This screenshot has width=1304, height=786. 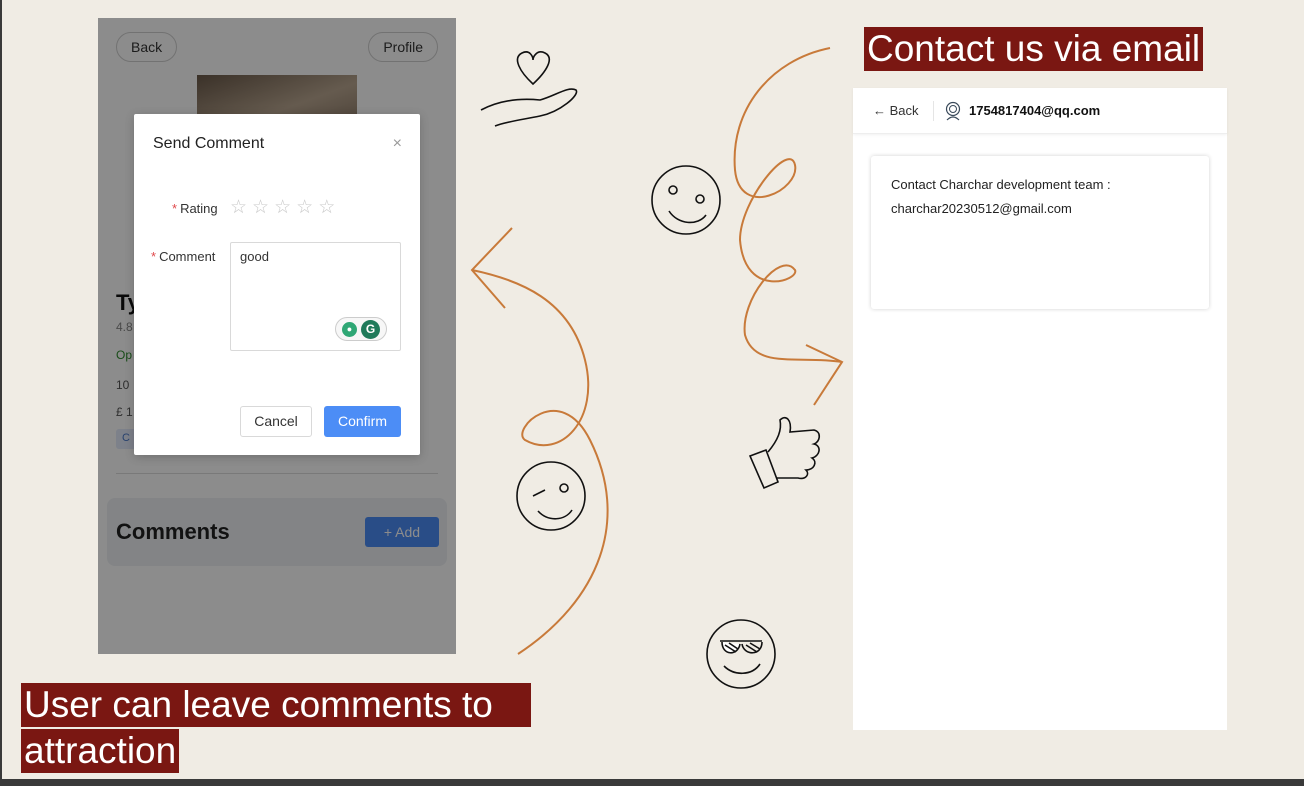 What do you see at coordinates (1034, 49) in the screenshot?
I see `caption-email: Contact us via email` at bounding box center [1034, 49].